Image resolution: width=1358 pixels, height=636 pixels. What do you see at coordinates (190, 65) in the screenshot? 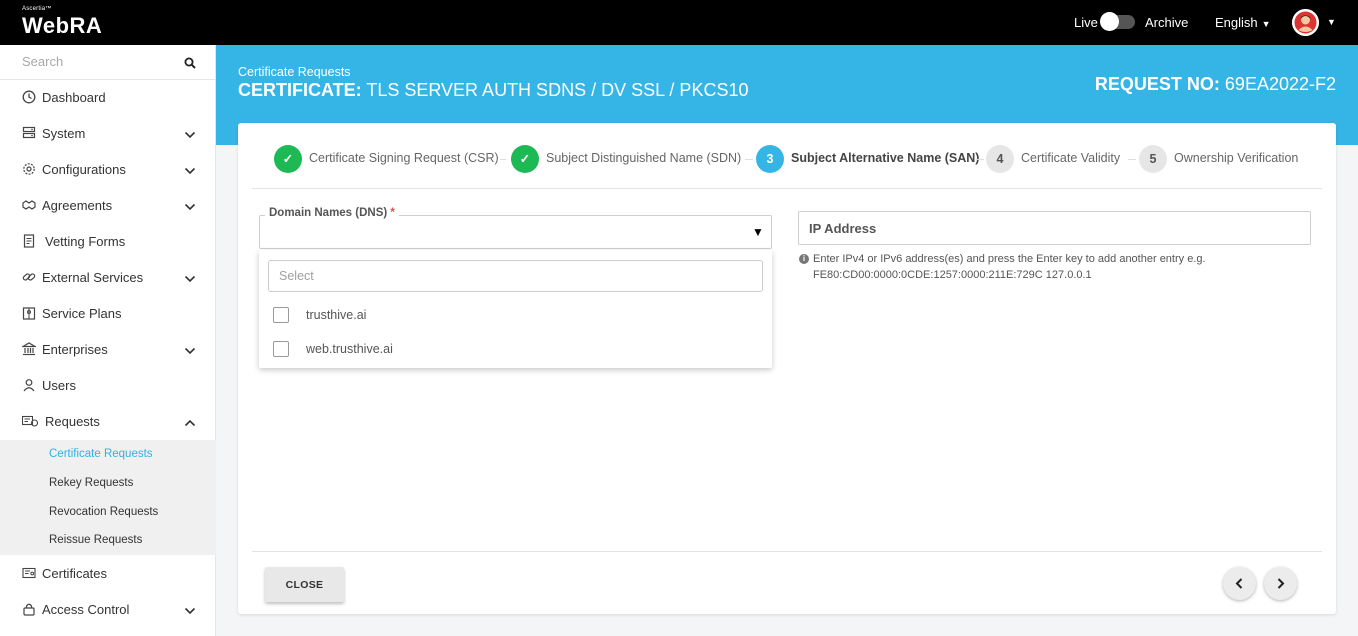
I see `search-icon` at bounding box center [190, 65].